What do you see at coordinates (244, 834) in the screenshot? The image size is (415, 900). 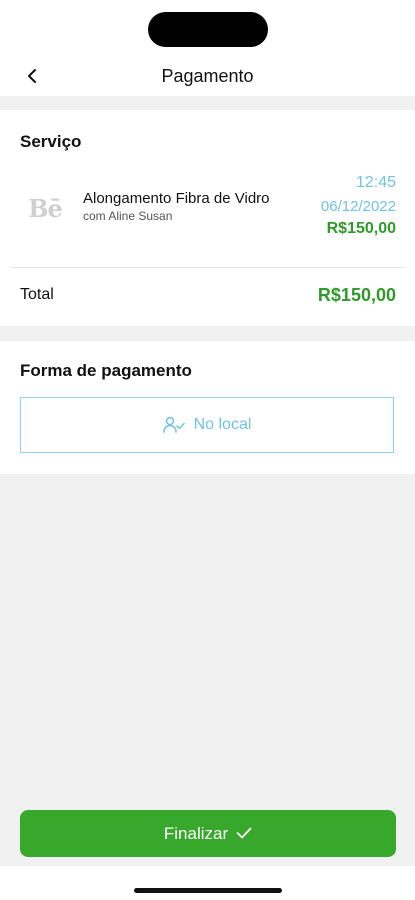 I see `check-icon` at bounding box center [244, 834].